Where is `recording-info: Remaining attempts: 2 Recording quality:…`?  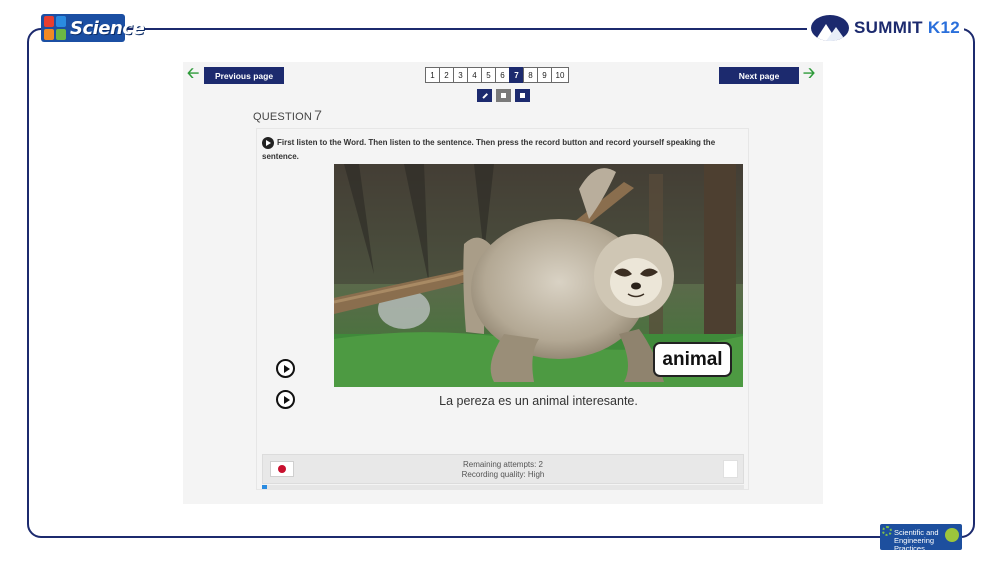
recording-info: Remaining attempts: 2 Recording quality:… is located at coordinates (503, 470).